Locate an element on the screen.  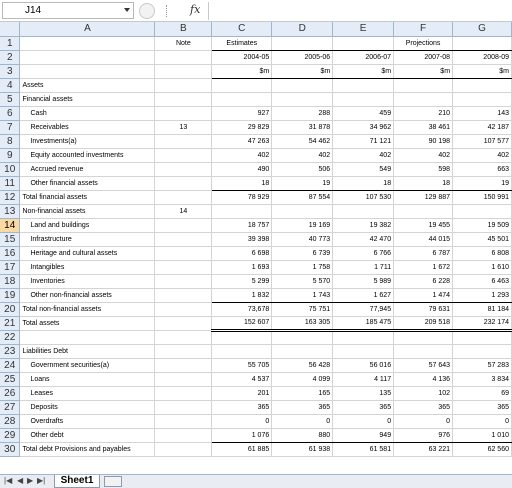
row-header: 19 is located at coordinates (10, 295).